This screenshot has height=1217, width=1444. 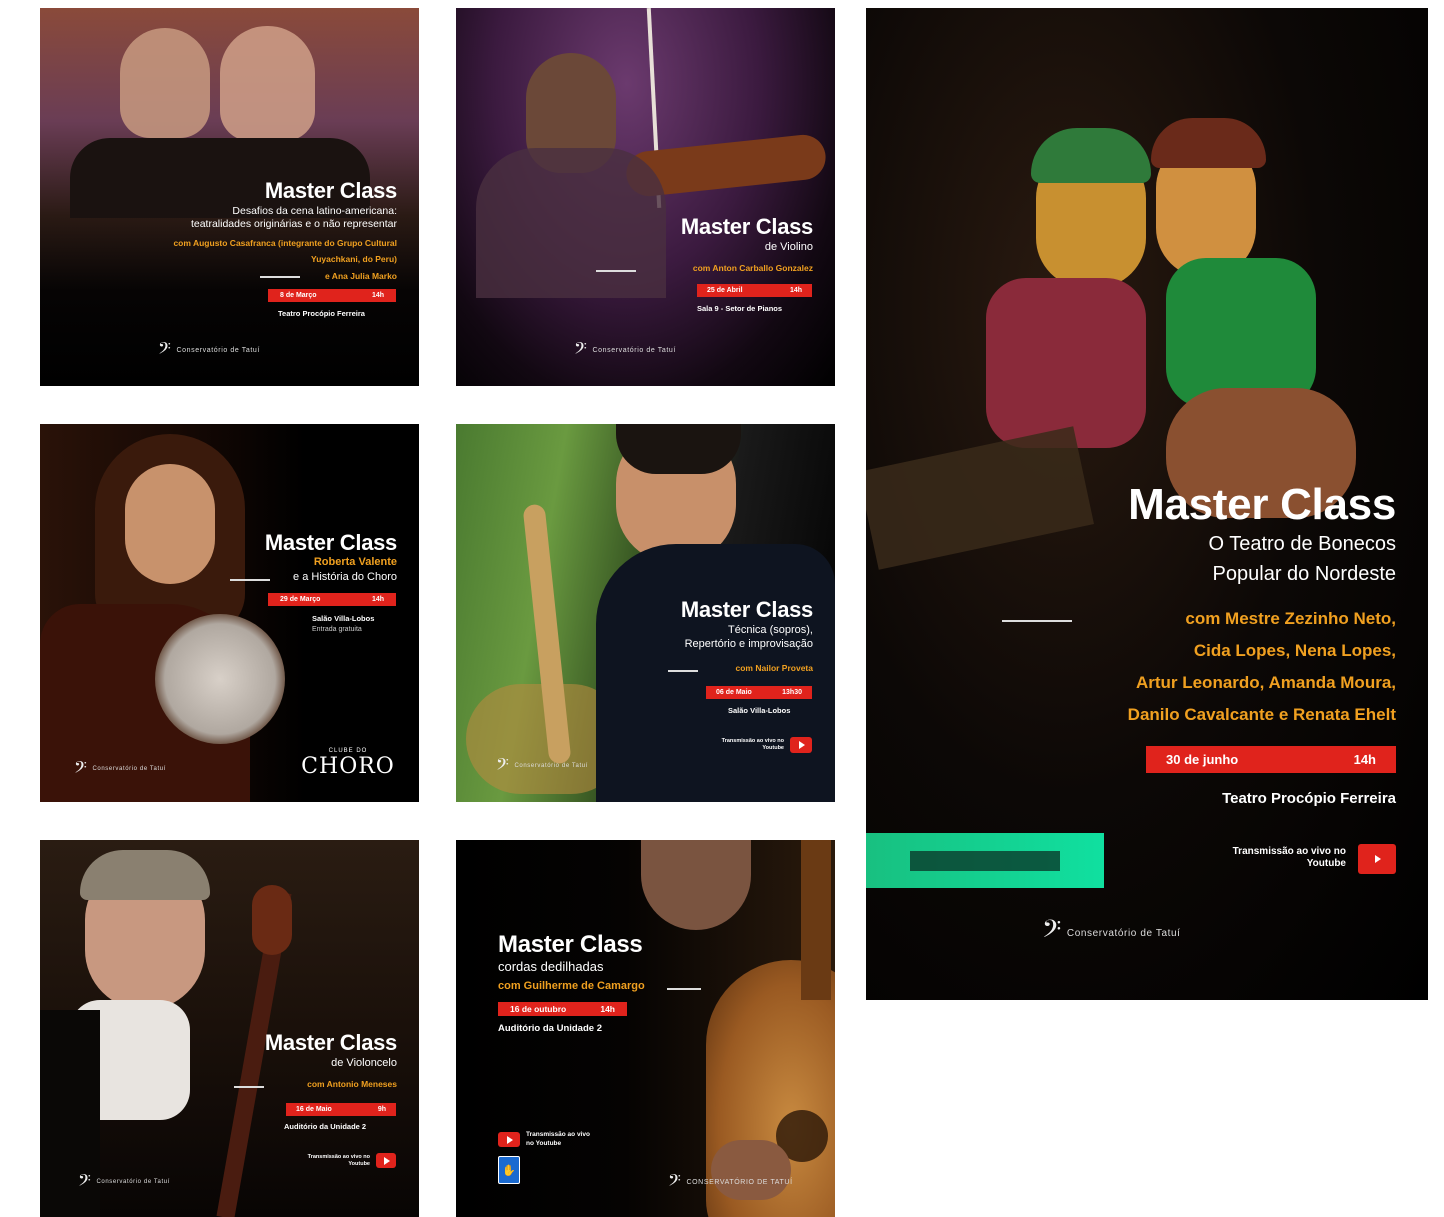 What do you see at coordinates (345, 577) in the screenshot?
I see `poster-subtitle: e a História do Choro` at bounding box center [345, 577].